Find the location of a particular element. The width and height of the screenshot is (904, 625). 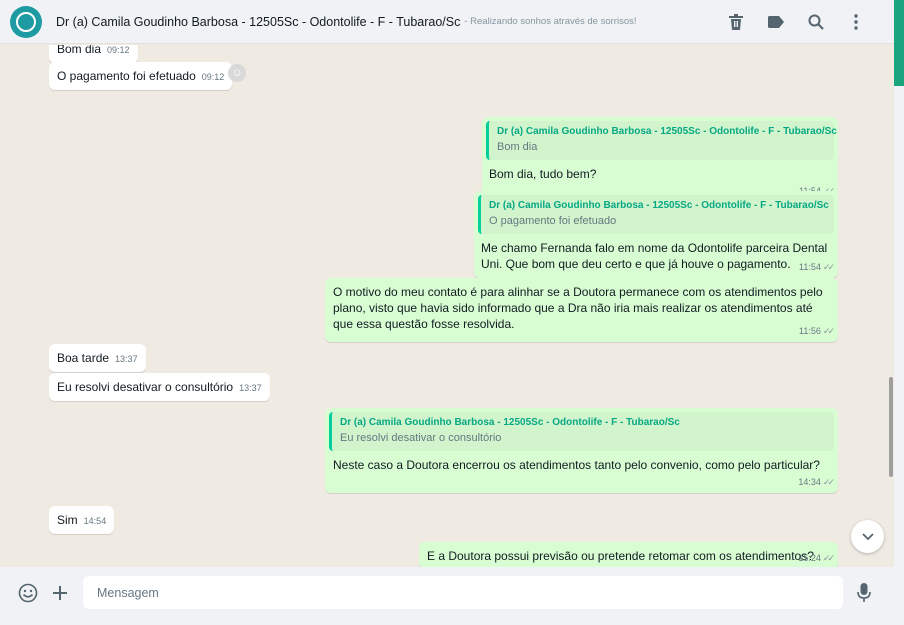

message-text: Bom dia is located at coordinates (79, 50).